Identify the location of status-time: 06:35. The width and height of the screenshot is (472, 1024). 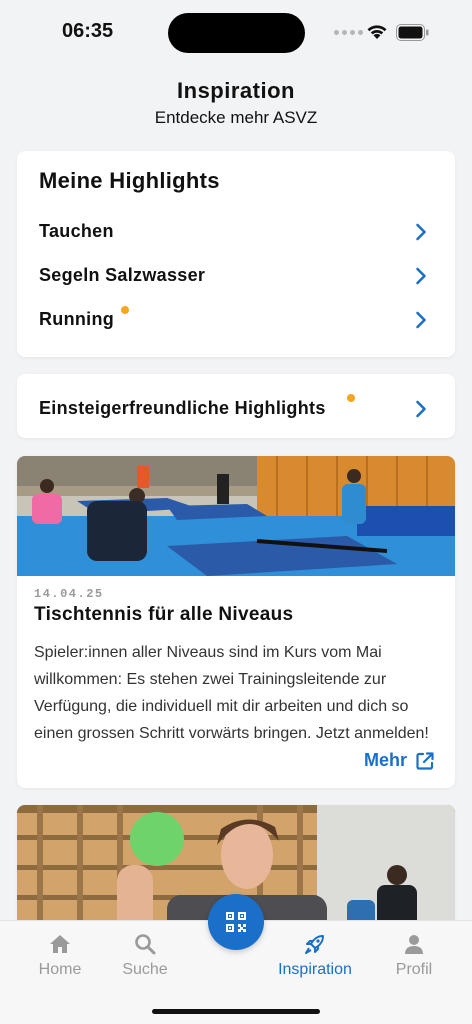
(88, 31).